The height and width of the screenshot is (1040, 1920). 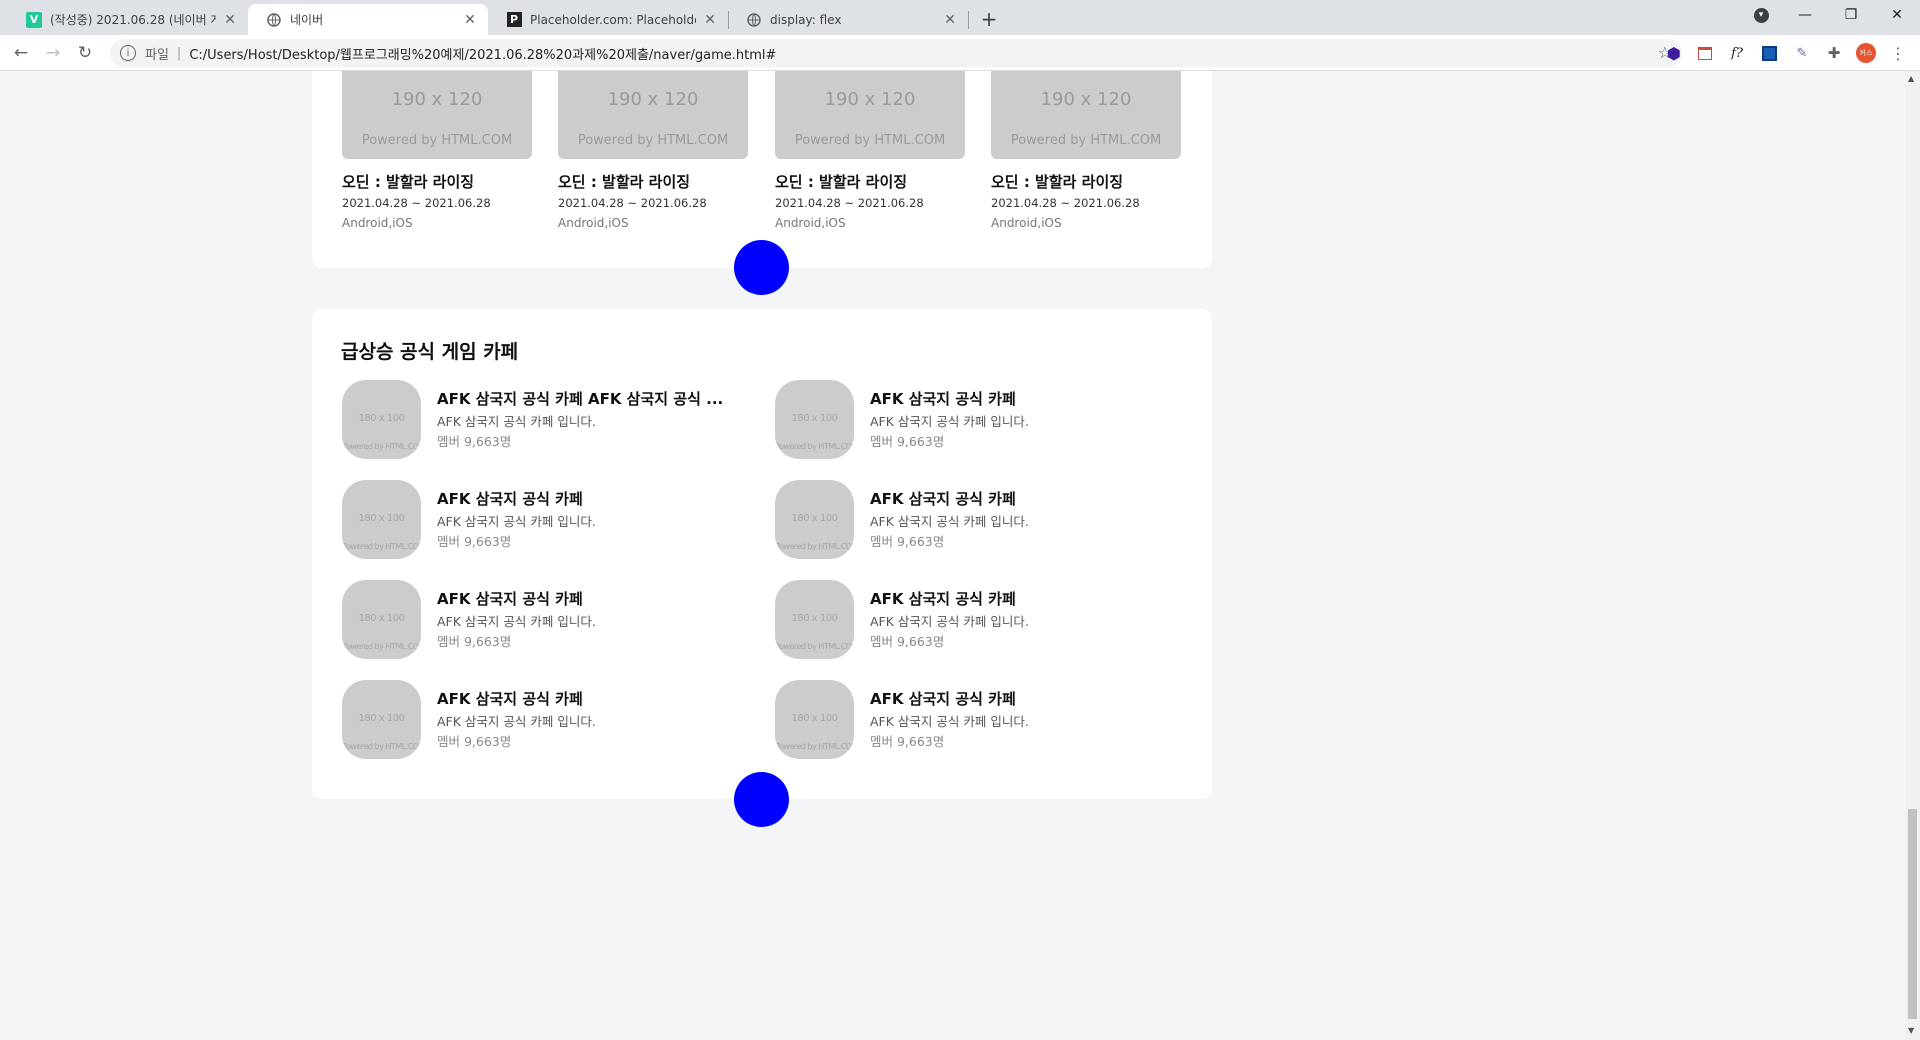 I want to click on reload-icon: ↻, so click(x=85, y=53).